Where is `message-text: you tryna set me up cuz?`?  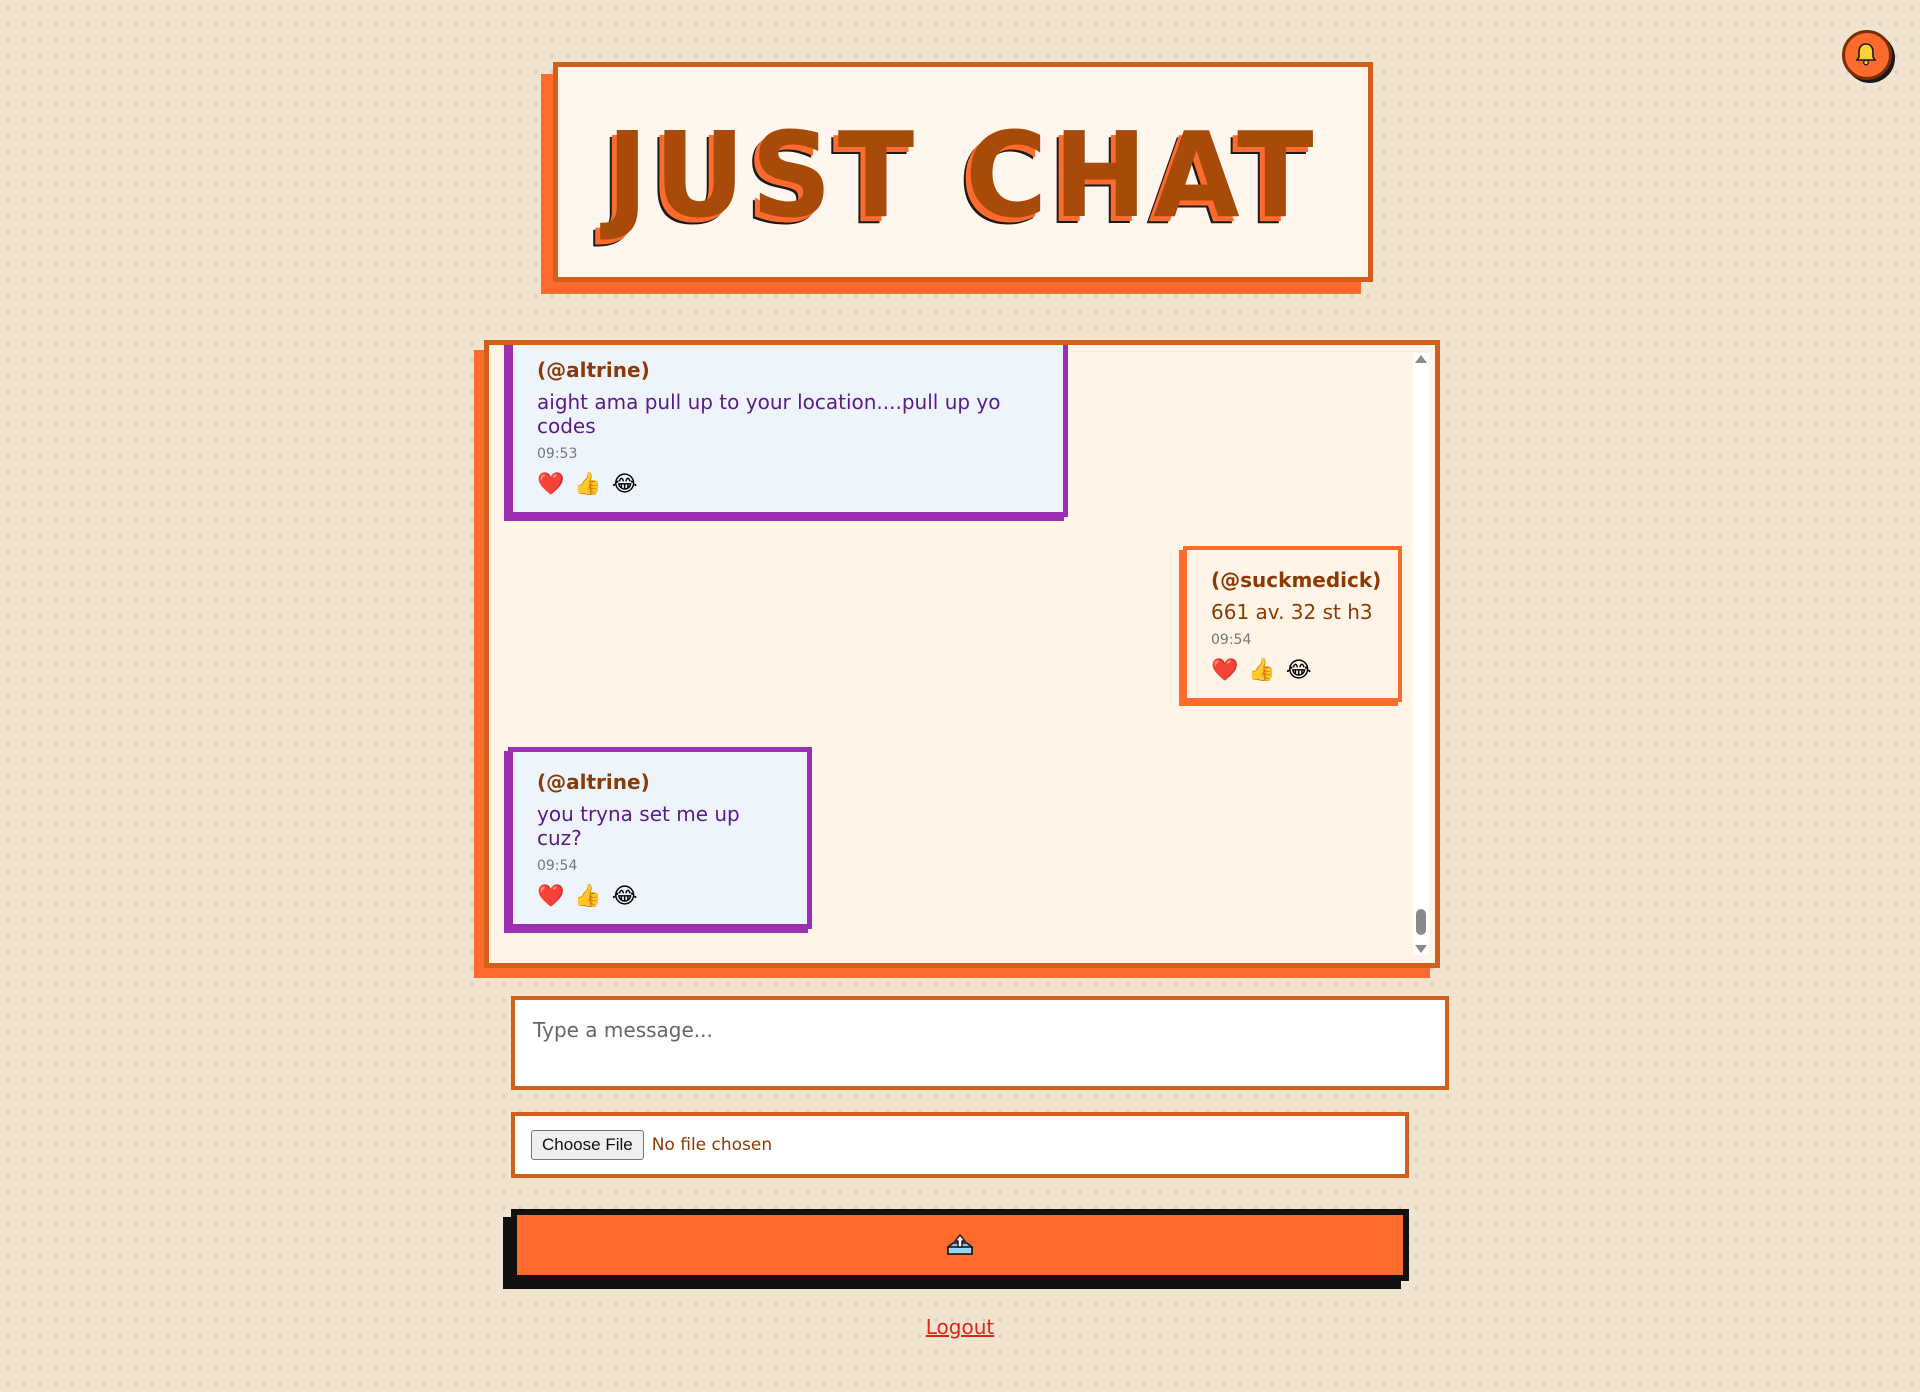 message-text: you tryna set me up cuz? is located at coordinates (638, 826).